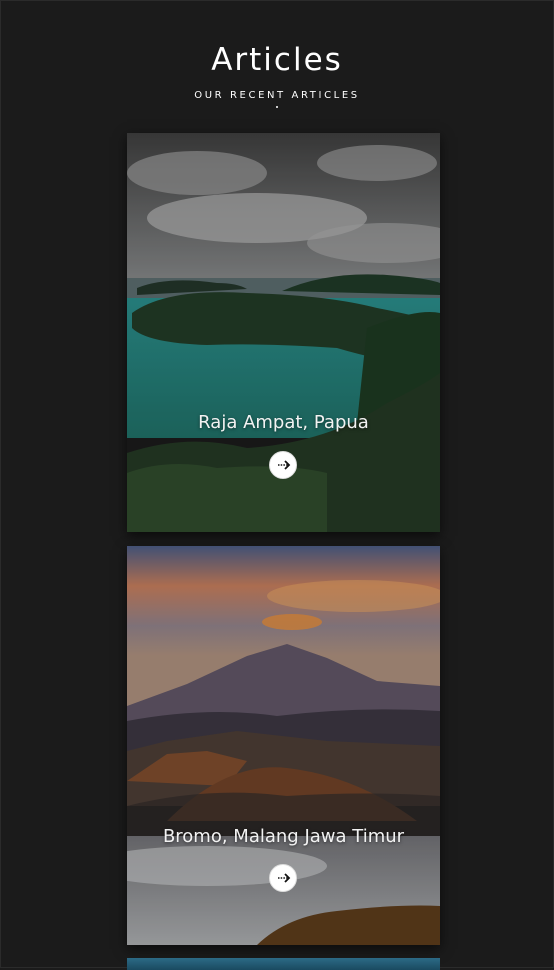  What do you see at coordinates (283, 422) in the screenshot?
I see `article-title: Raja Ampat, Papua` at bounding box center [283, 422].